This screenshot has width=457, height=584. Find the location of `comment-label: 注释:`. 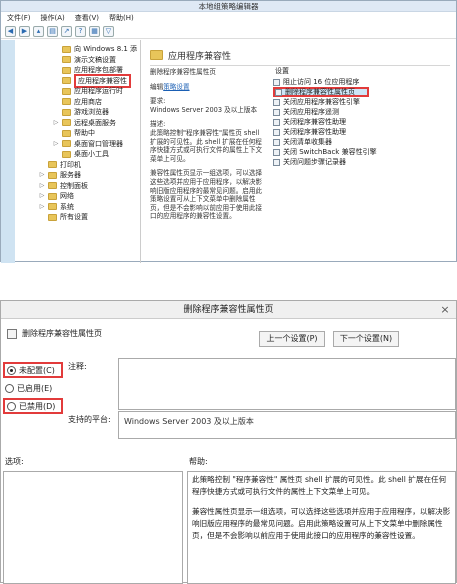

comment-label: 注释: is located at coordinates (77, 366).